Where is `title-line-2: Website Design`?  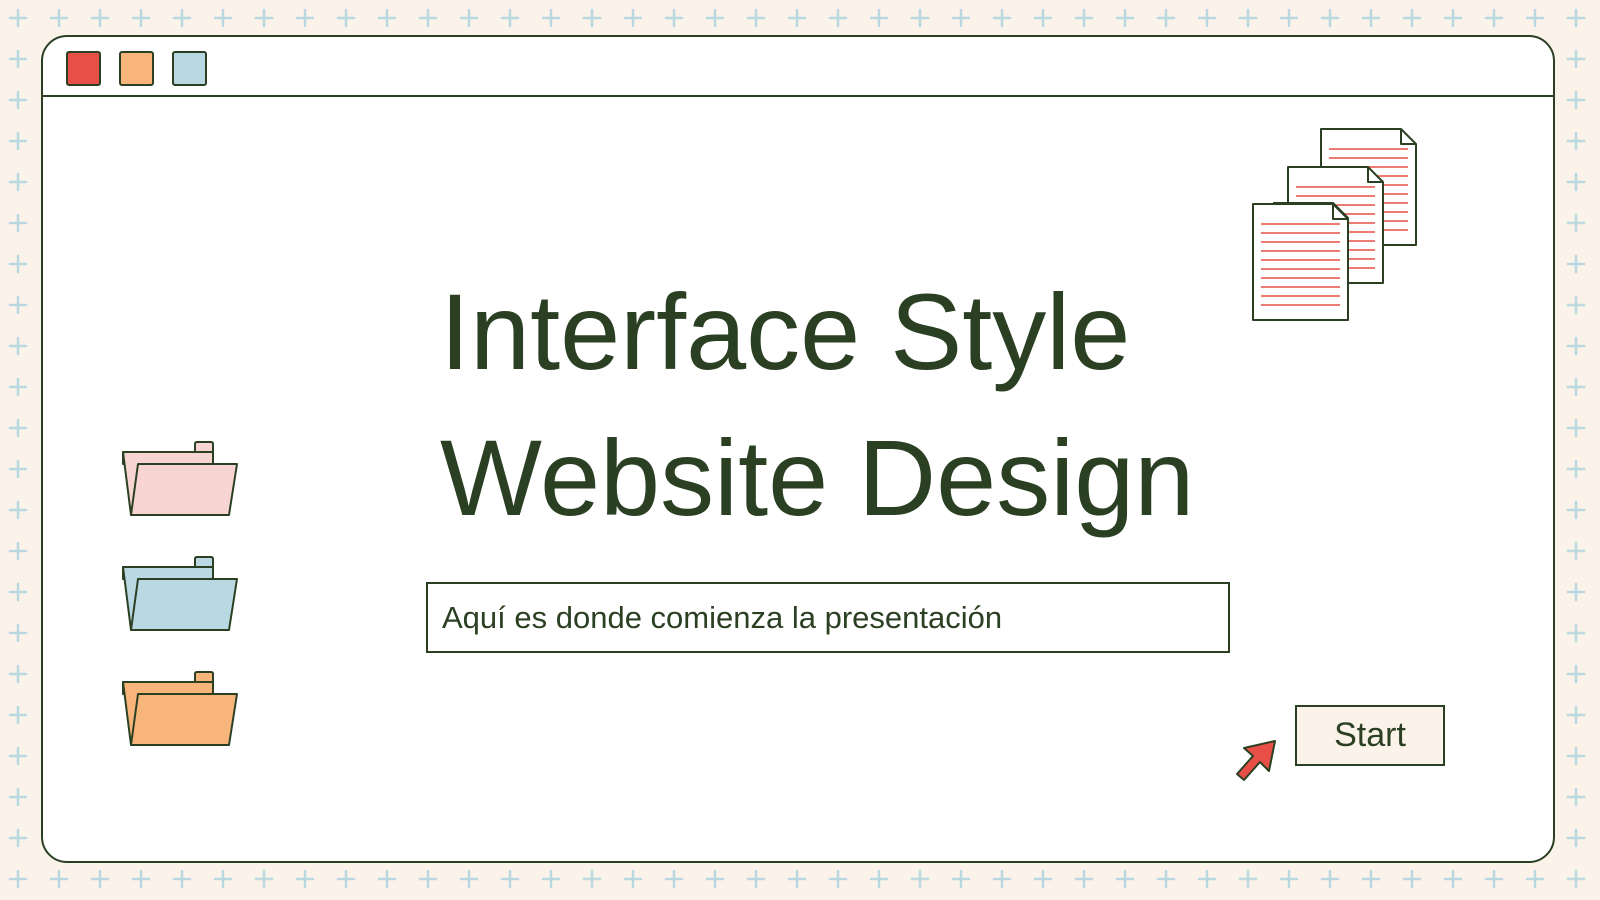 title-line-2: Website Design is located at coordinates (817, 477).